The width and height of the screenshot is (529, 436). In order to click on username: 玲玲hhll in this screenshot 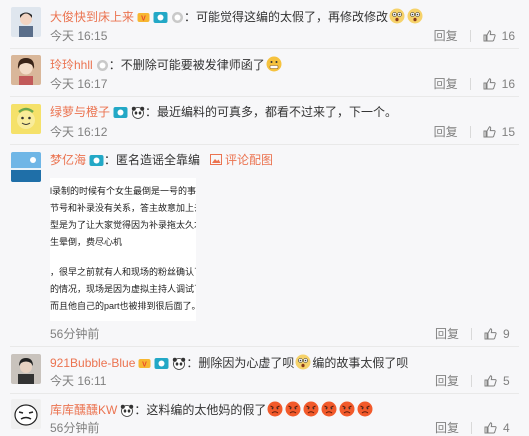, I will do `click(71, 65)`.